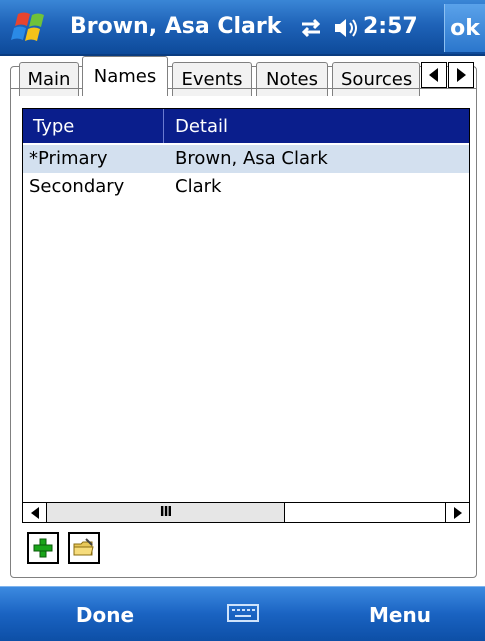 This screenshot has height=641, width=485. Describe the element at coordinates (176, 26) in the screenshot. I see `window-title: Brown, Asa Clark` at that location.